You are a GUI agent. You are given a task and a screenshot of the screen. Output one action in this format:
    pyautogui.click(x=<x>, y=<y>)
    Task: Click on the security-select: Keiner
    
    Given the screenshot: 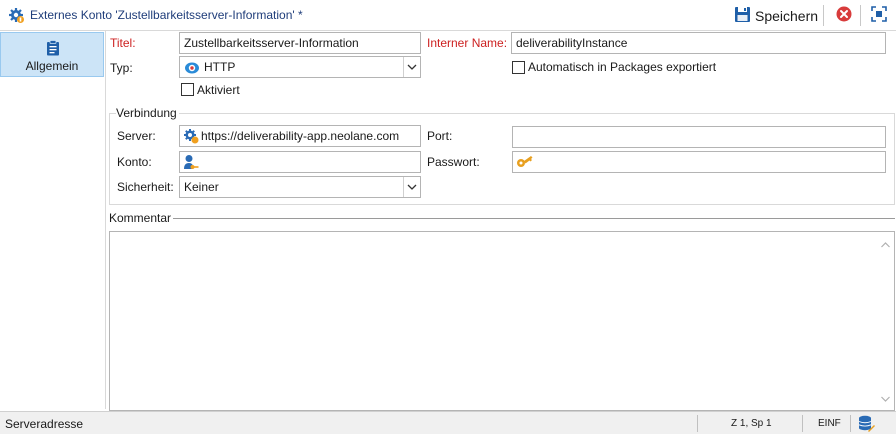 What is the action you would take?
    pyautogui.click(x=300, y=187)
    